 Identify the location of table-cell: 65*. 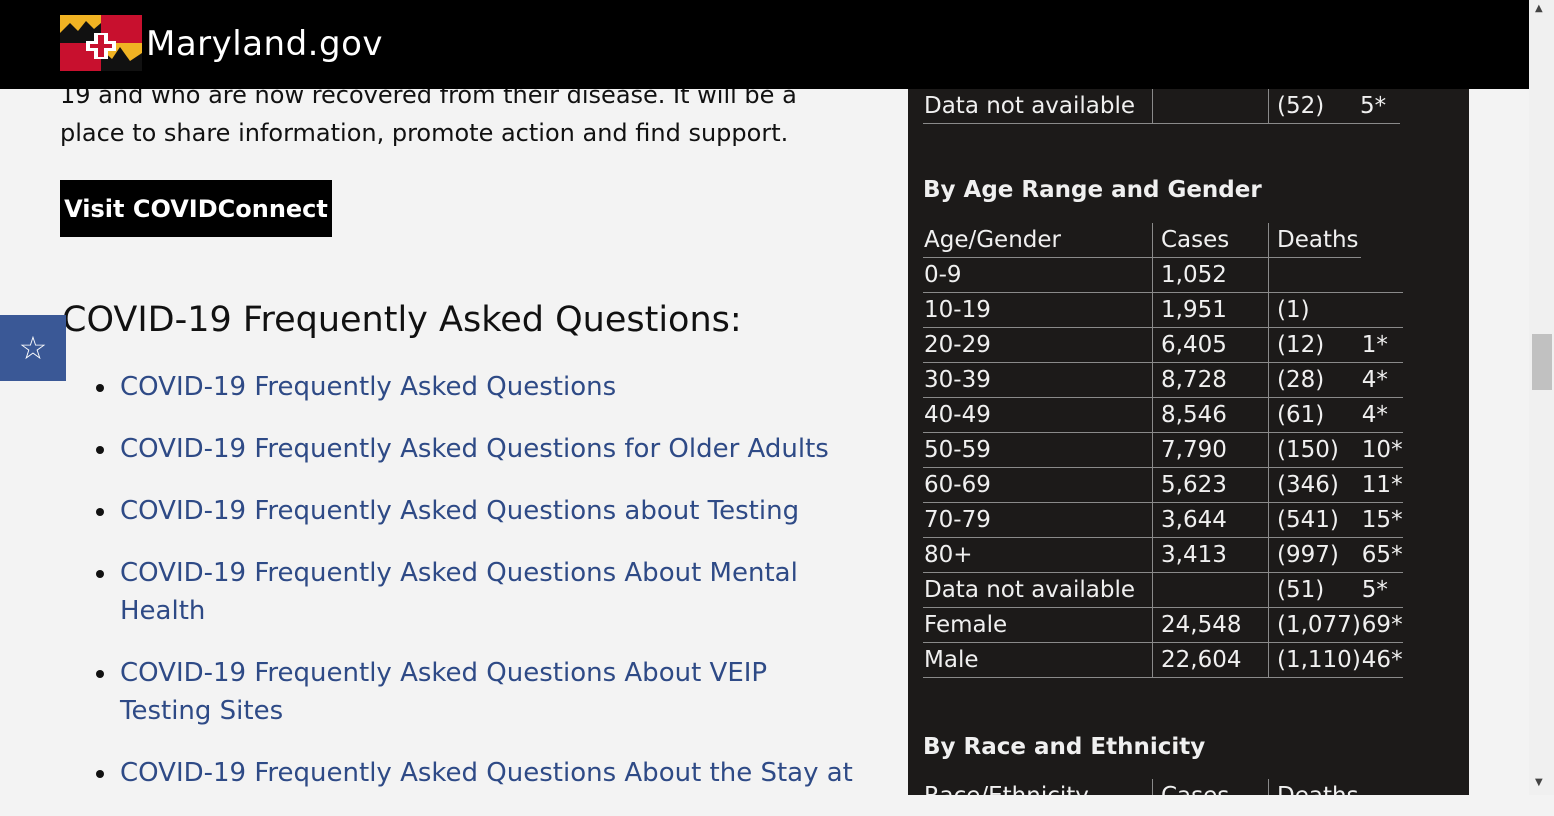
(1381, 555).